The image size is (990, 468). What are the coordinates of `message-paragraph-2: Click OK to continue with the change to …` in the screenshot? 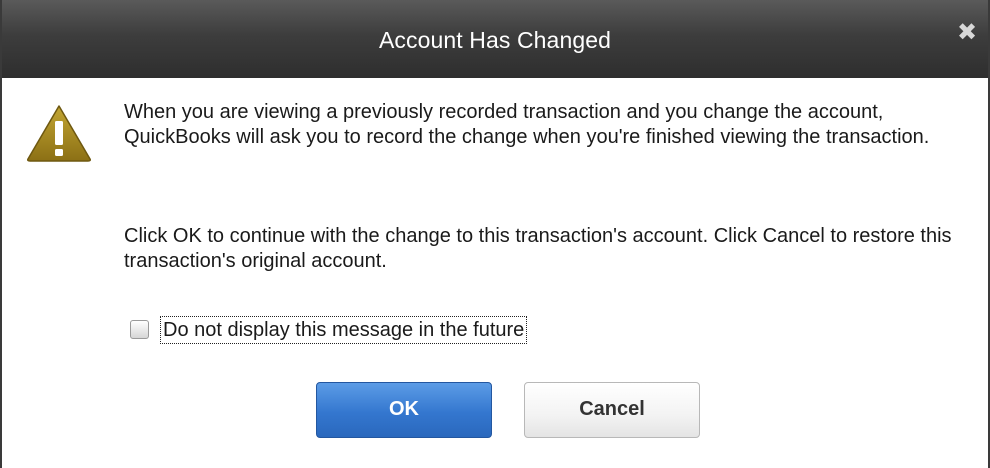 It's located at (538, 248).